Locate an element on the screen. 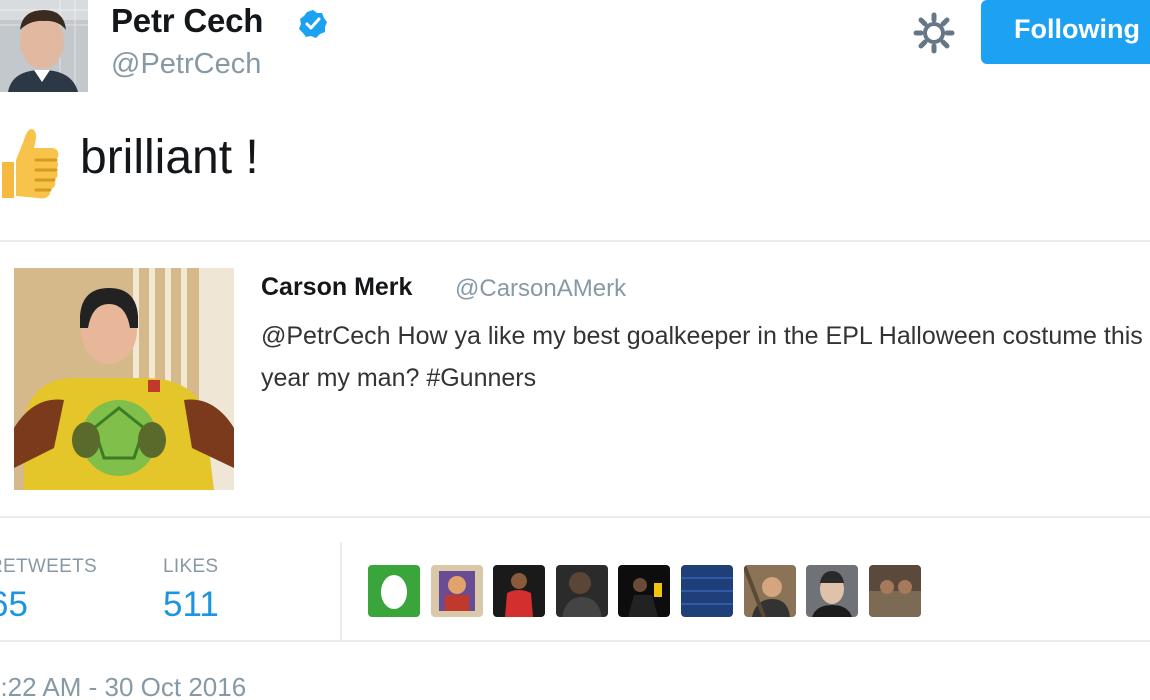 The height and width of the screenshot is (700, 1150). author-avatar is located at coordinates (44, 46).